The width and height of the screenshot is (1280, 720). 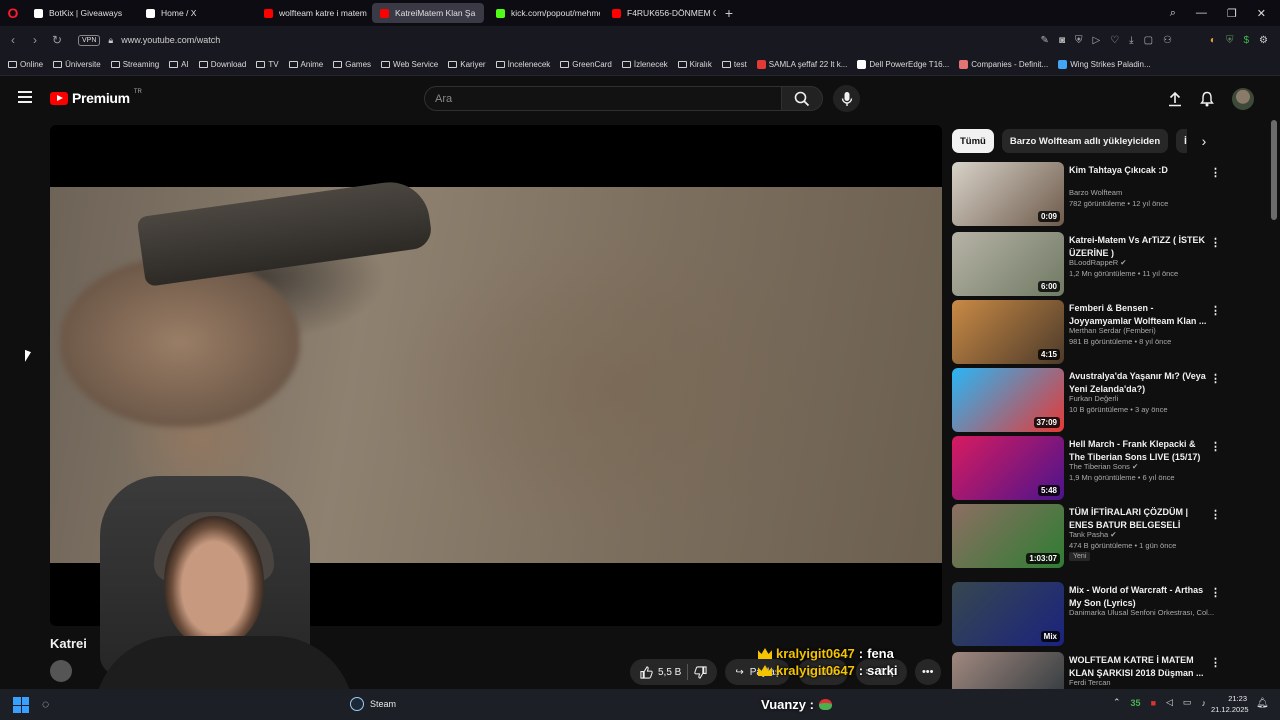 I want to click on browser-tab: F4RUK656-DÖNMEM GE, so click(x=660, y=13).